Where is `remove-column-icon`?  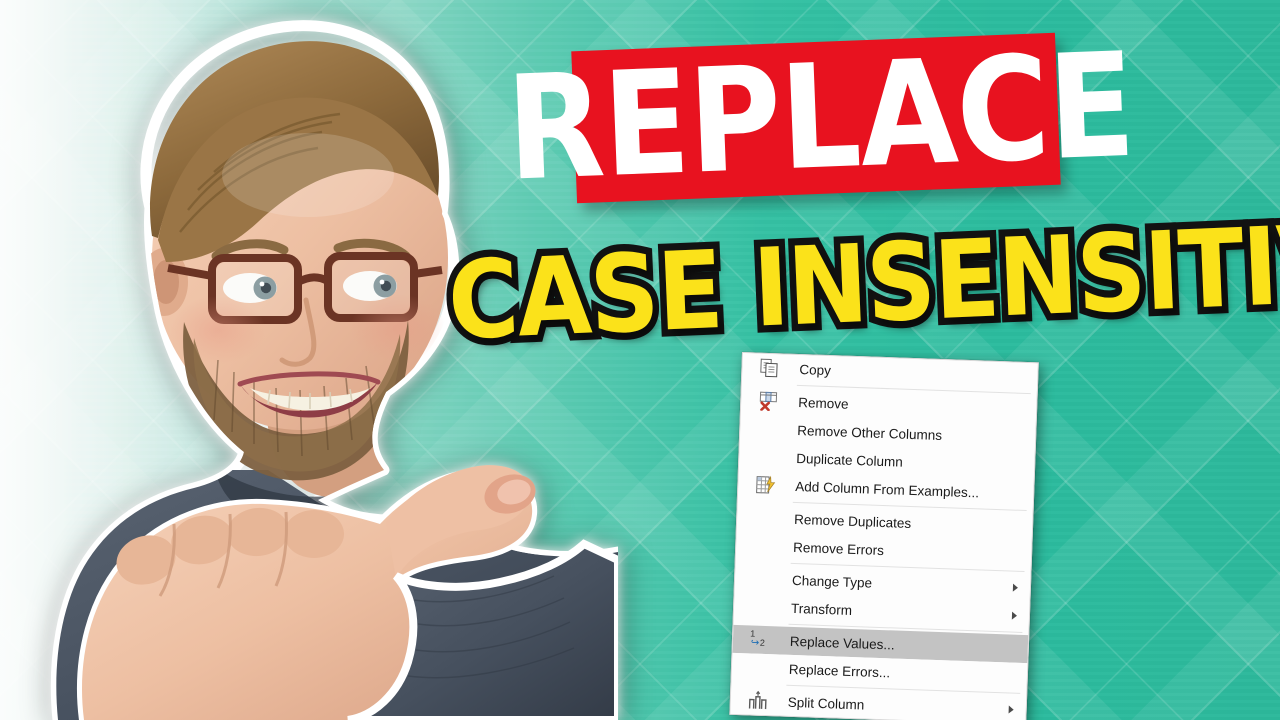
remove-column-icon is located at coordinates (768, 401).